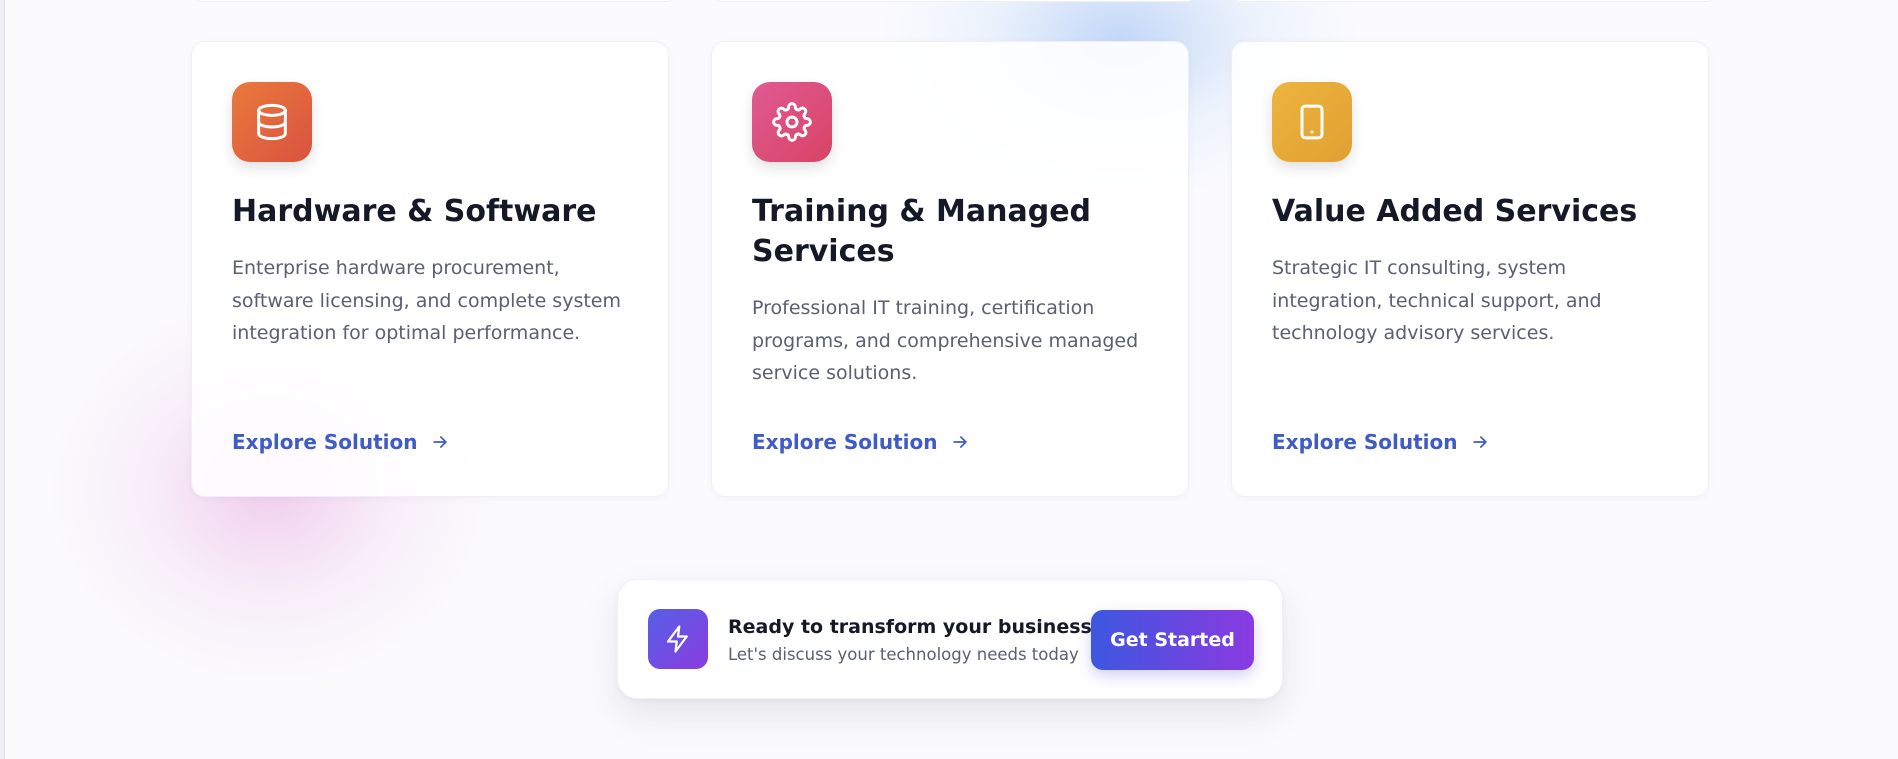 This screenshot has width=1898, height=759. I want to click on cta-icon-tile, so click(678, 639).